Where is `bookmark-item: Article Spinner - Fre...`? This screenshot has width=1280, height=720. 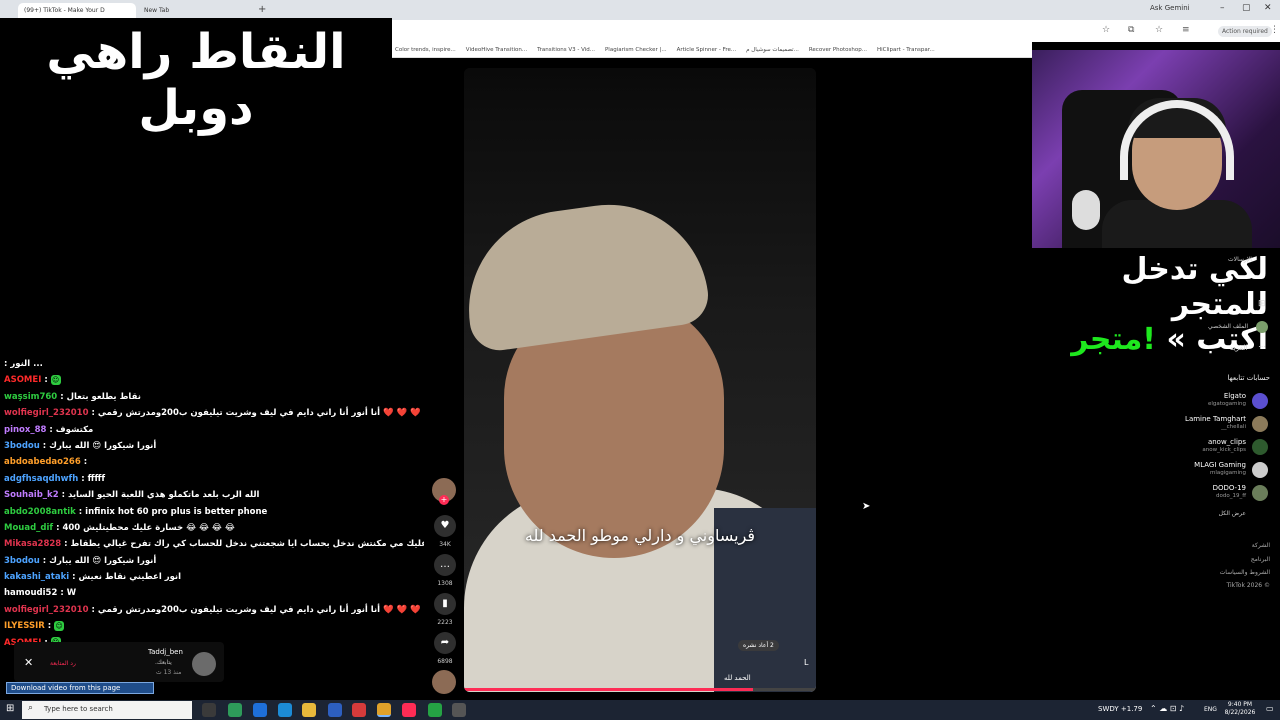
bookmark-item: Article Spinner - Fre... is located at coordinates (707, 50).